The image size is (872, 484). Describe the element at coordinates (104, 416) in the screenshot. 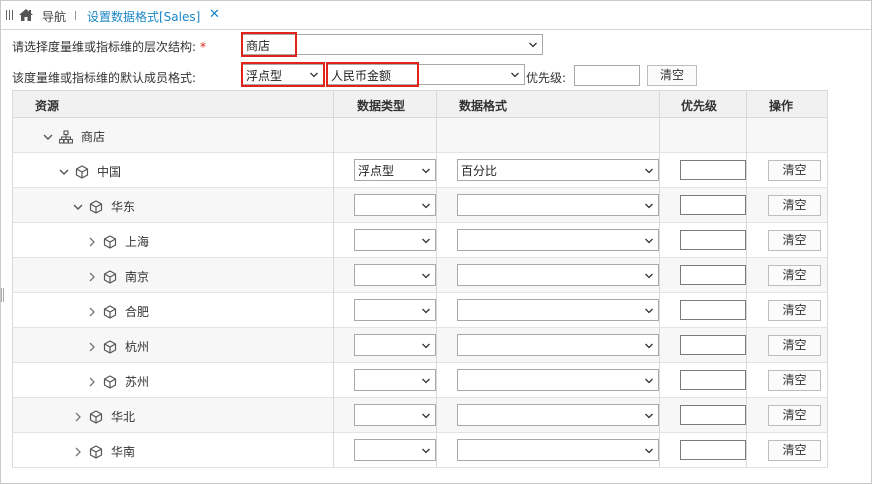

I see `tree-node: 华北` at that location.